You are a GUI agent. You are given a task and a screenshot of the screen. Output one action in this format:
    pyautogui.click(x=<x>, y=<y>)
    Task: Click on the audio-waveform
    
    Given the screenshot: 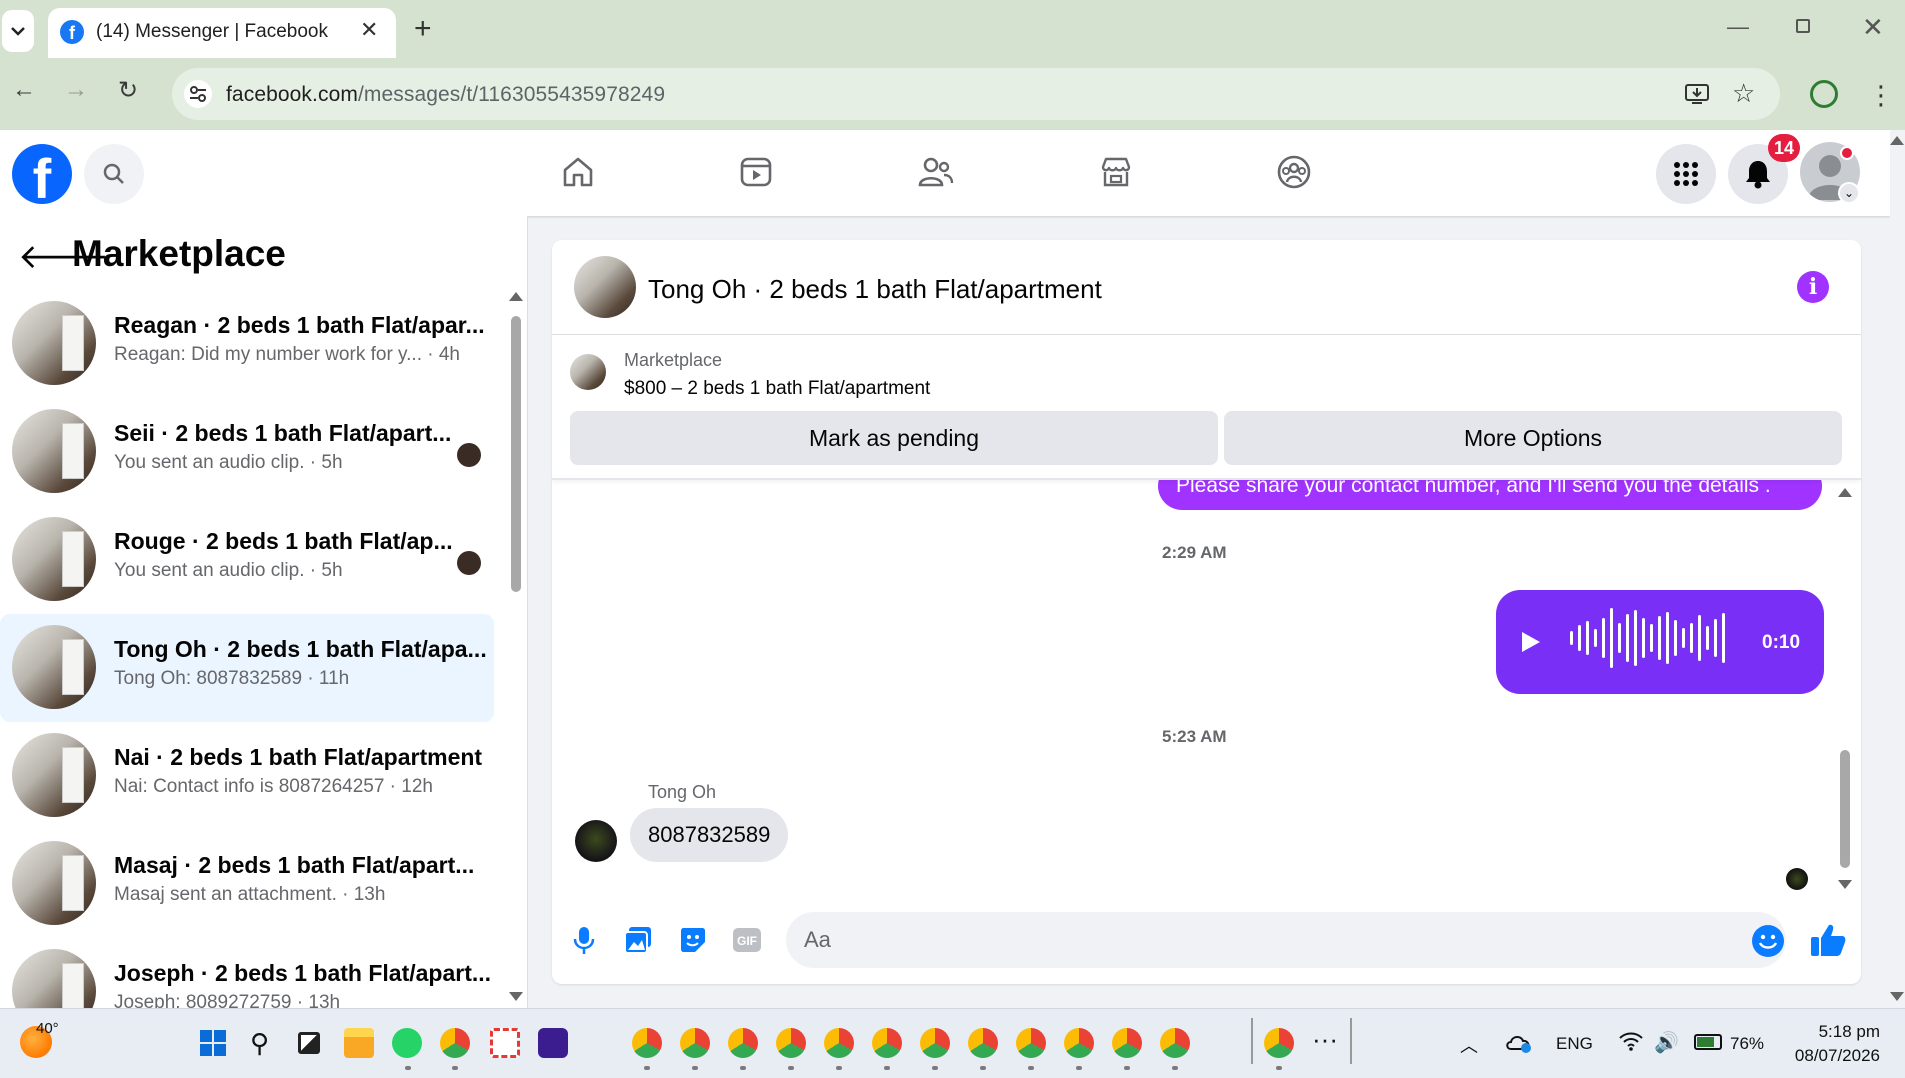 What is the action you would take?
    pyautogui.click(x=1651, y=638)
    